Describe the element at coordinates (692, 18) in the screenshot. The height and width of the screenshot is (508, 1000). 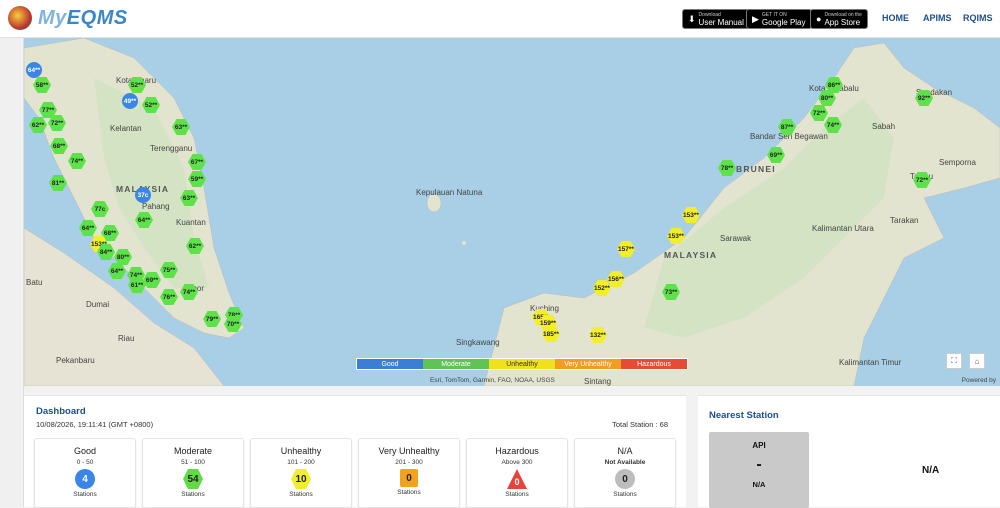
I see `download-icon: ⬇` at that location.